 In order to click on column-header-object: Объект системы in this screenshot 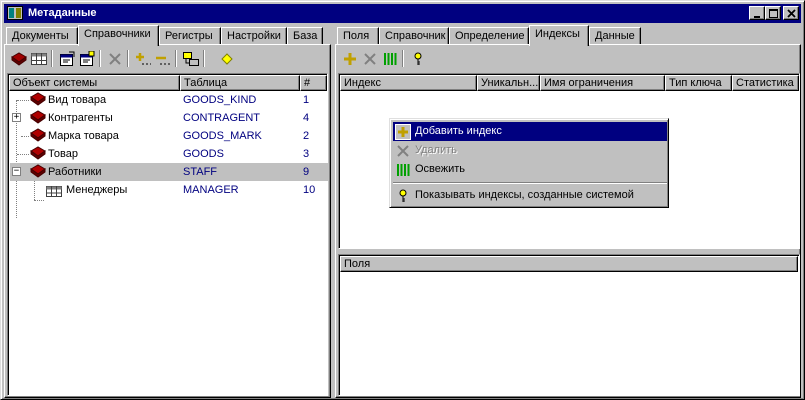, I will do `click(94, 83)`.